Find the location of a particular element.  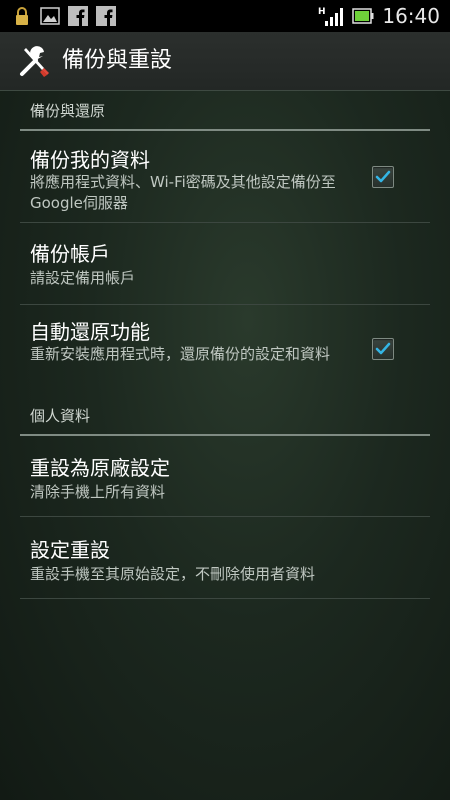

section-header-label: 個人資料 is located at coordinates (60, 416).